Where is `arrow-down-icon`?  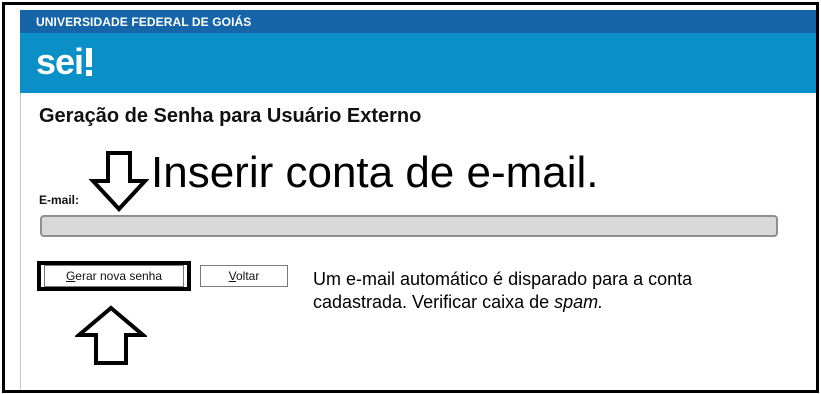
arrow-down-icon is located at coordinates (119, 181).